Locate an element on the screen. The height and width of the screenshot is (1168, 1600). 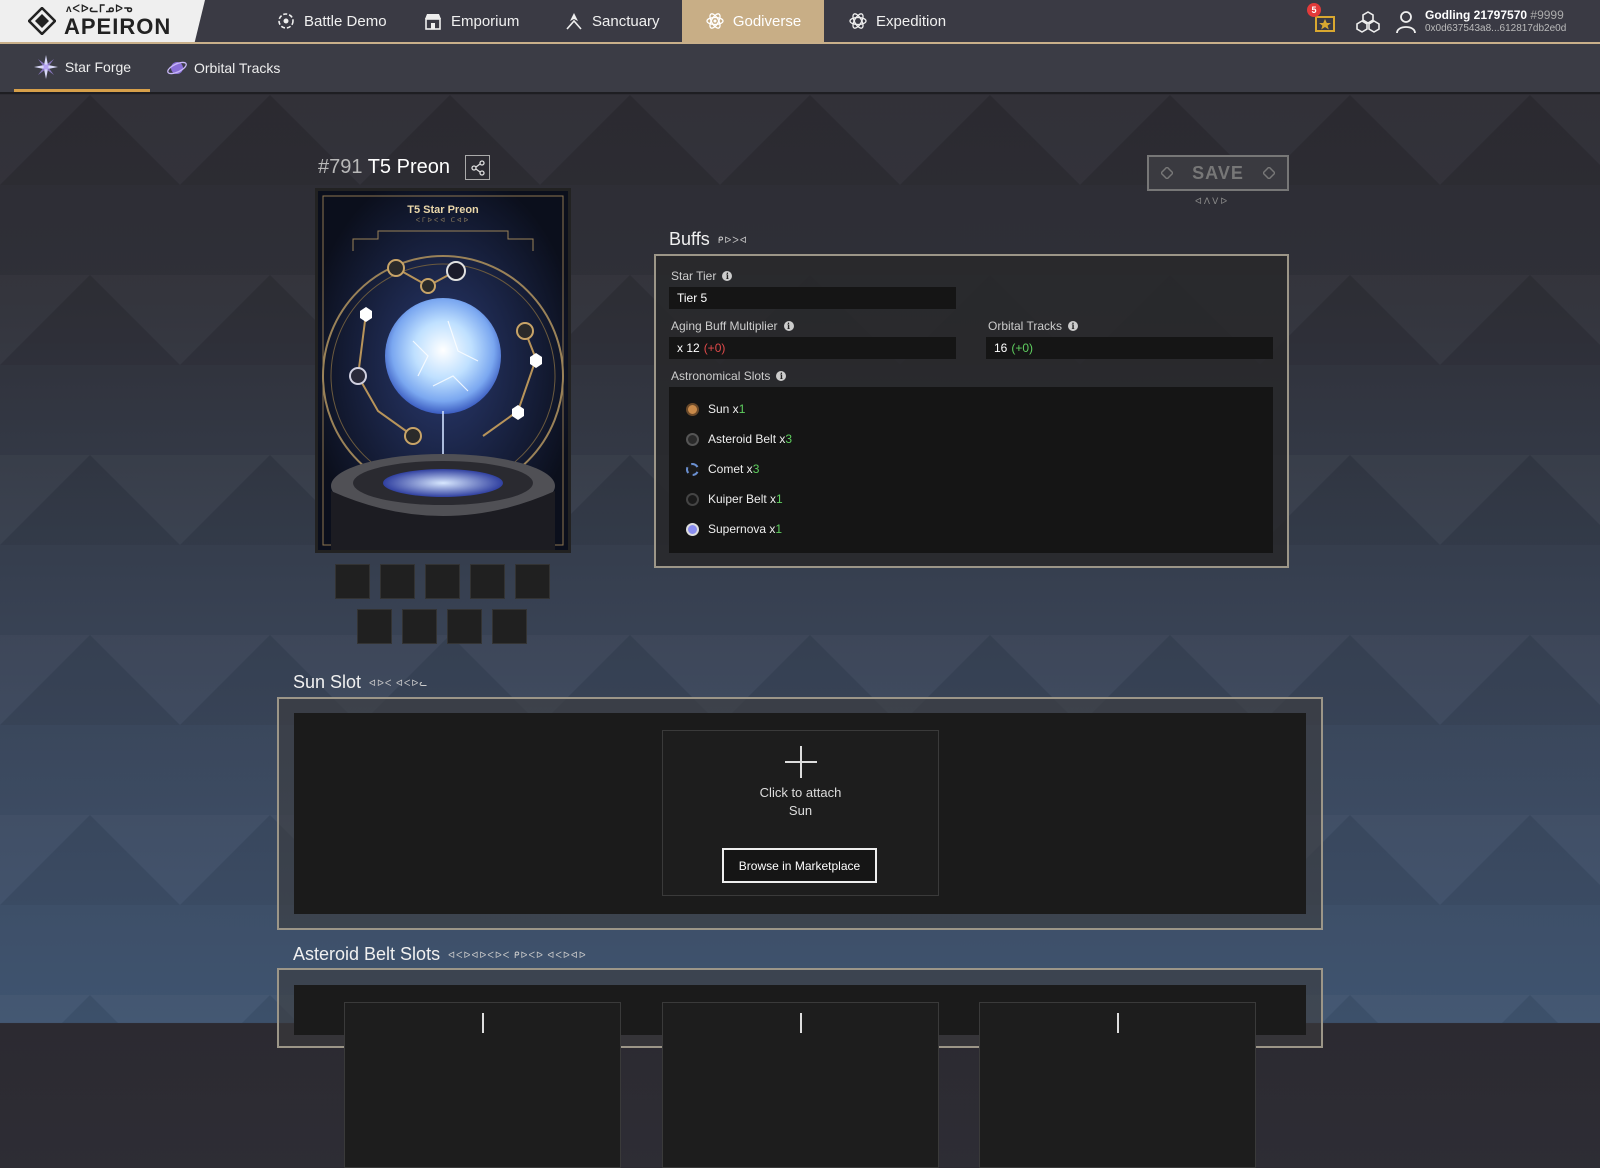
astro-slot-name: Sun x is located at coordinates (723, 409).